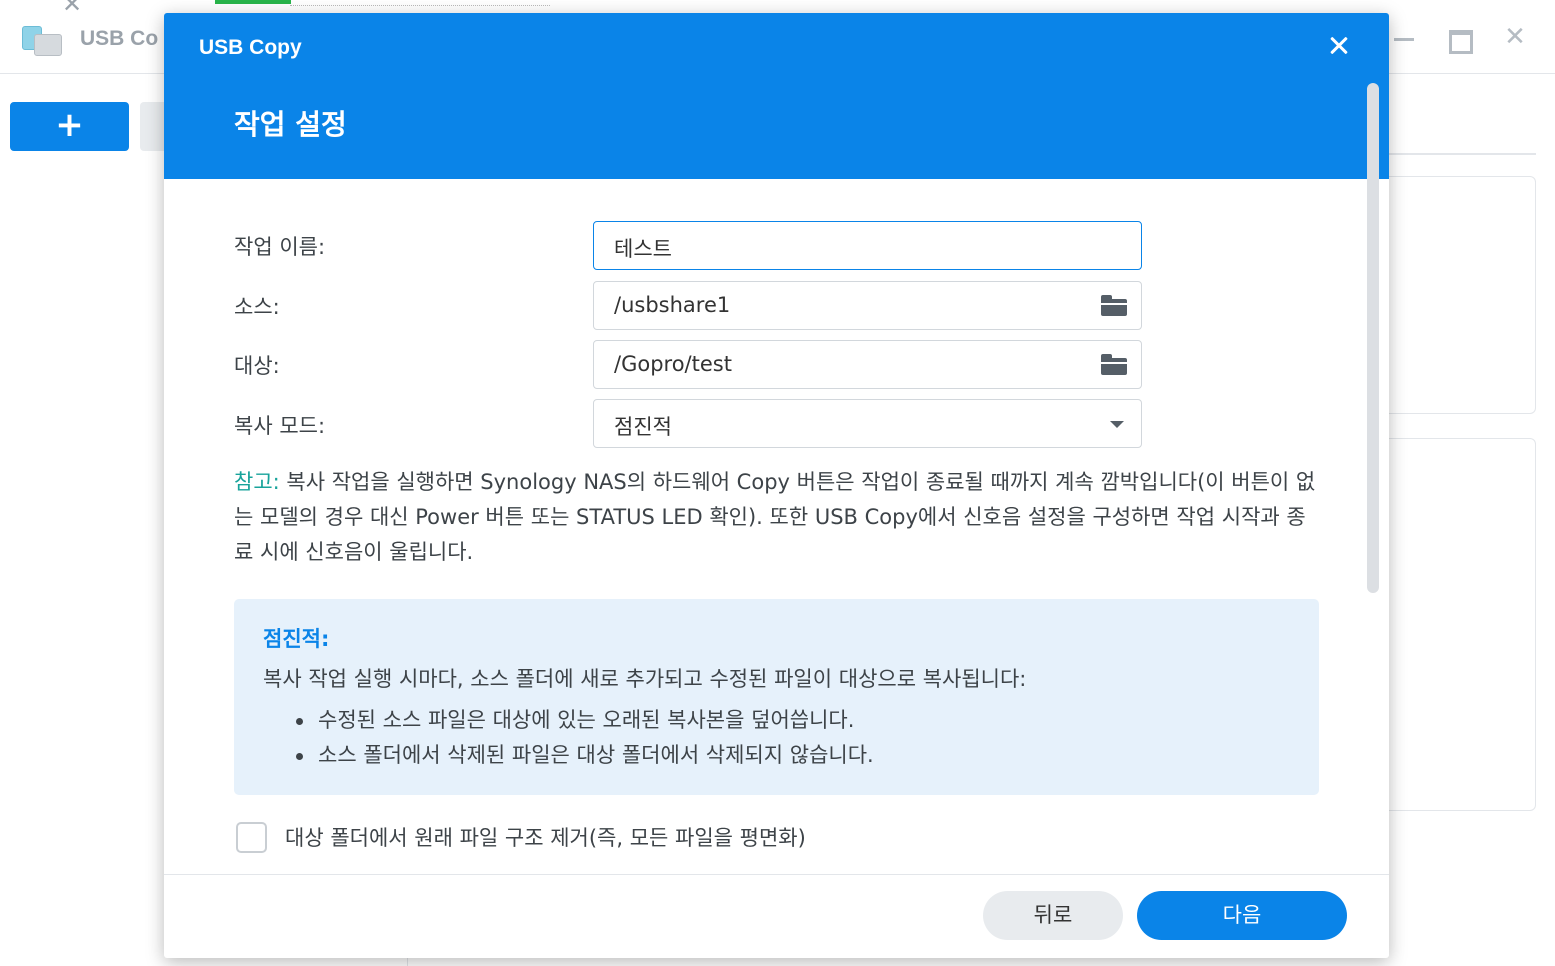 This screenshot has width=1555, height=966. Describe the element at coordinates (1339, 46) in the screenshot. I see `dialog-close-icon` at that location.